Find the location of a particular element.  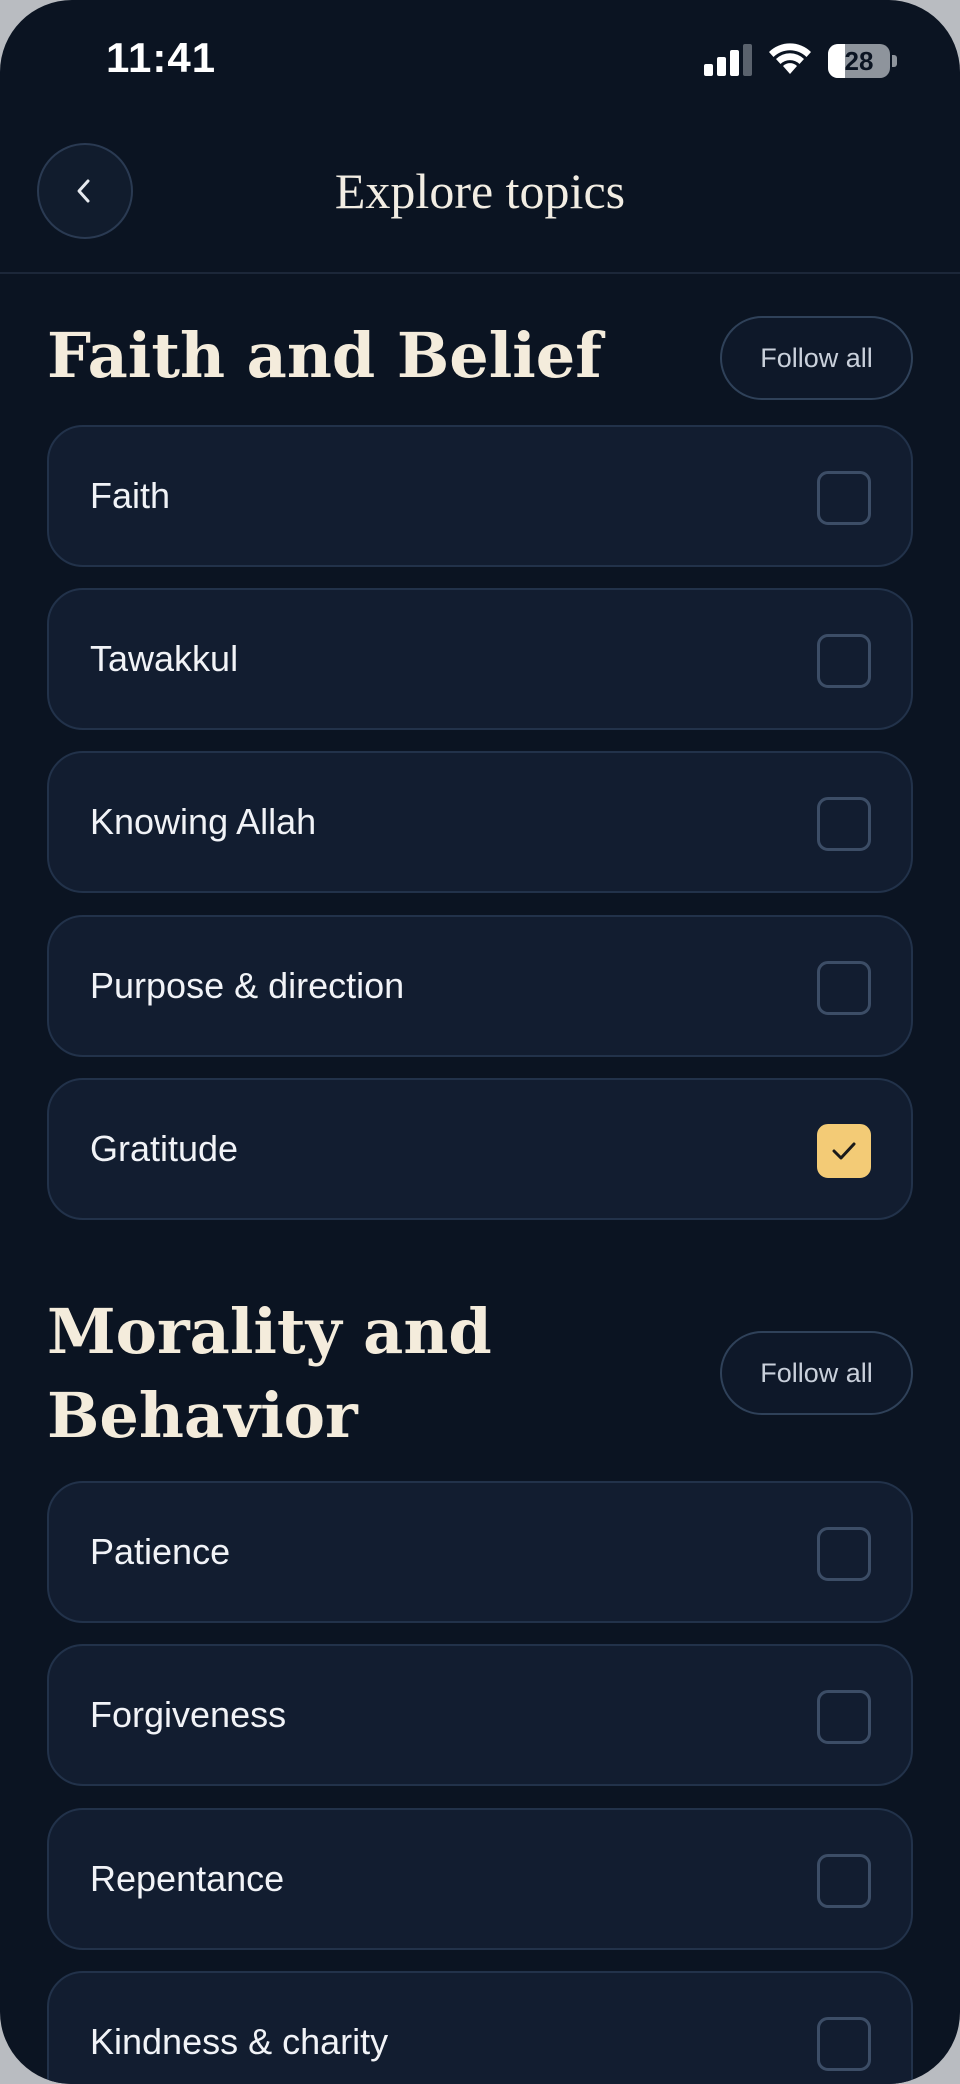

topic-label: Patience is located at coordinates (160, 1551).